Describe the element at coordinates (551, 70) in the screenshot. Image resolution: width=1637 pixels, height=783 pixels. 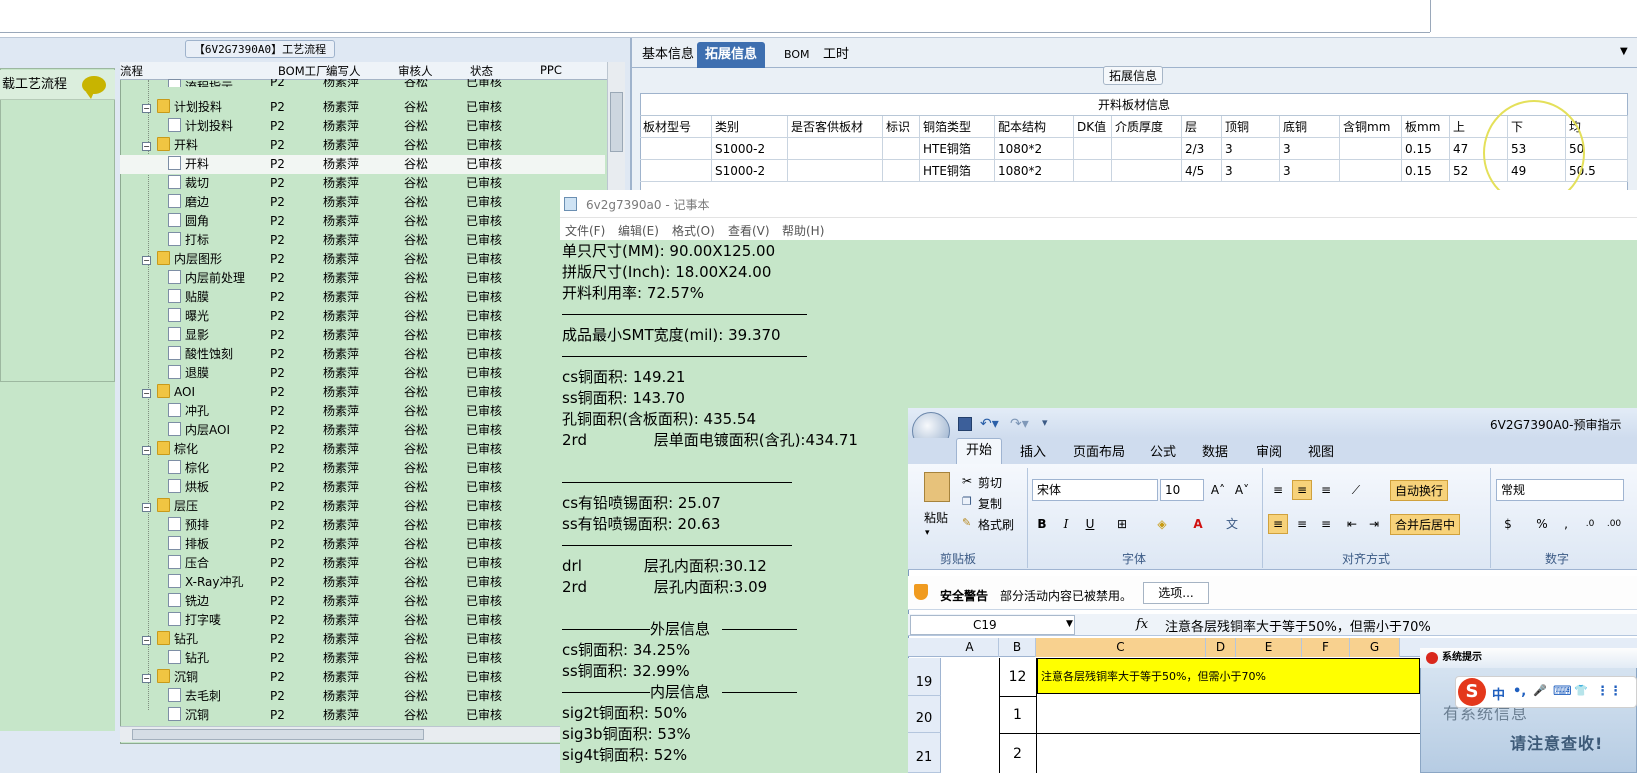
I see `col-header-ppc: PPC` at that location.